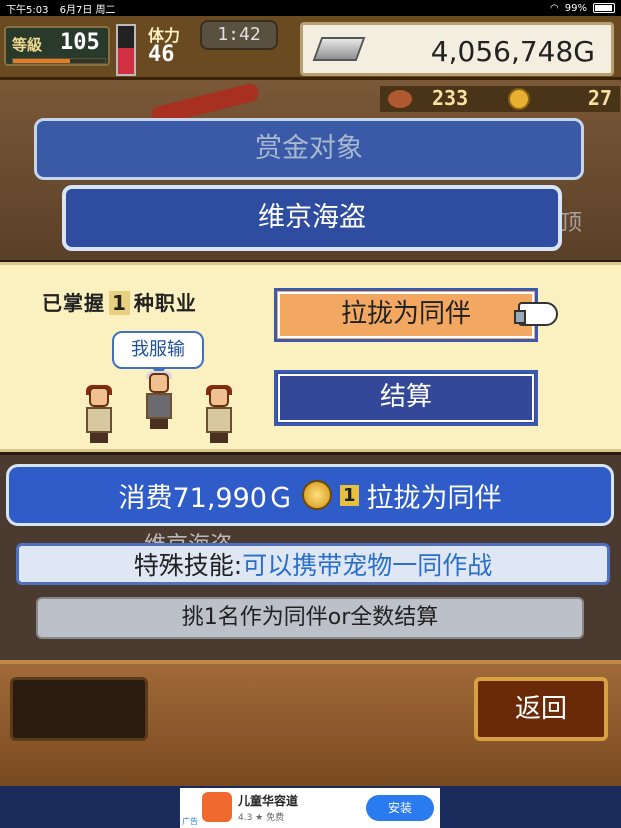  I want to click on coin-count: 1, so click(349, 495).